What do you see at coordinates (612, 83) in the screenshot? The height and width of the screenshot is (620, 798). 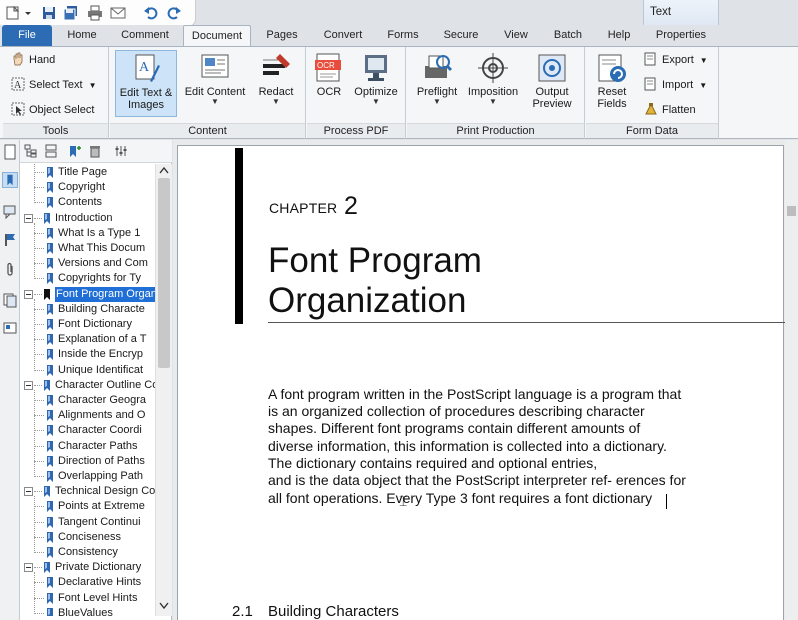 I see `reset-fields-button: Reset Fields` at bounding box center [612, 83].